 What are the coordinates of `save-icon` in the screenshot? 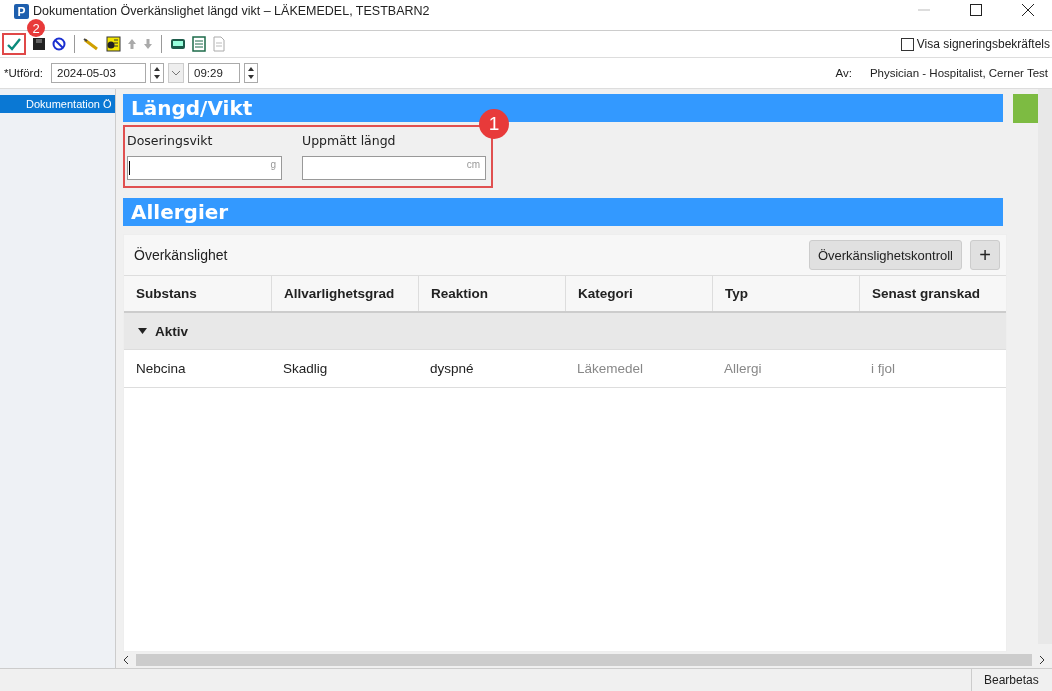 It's located at (39, 44).